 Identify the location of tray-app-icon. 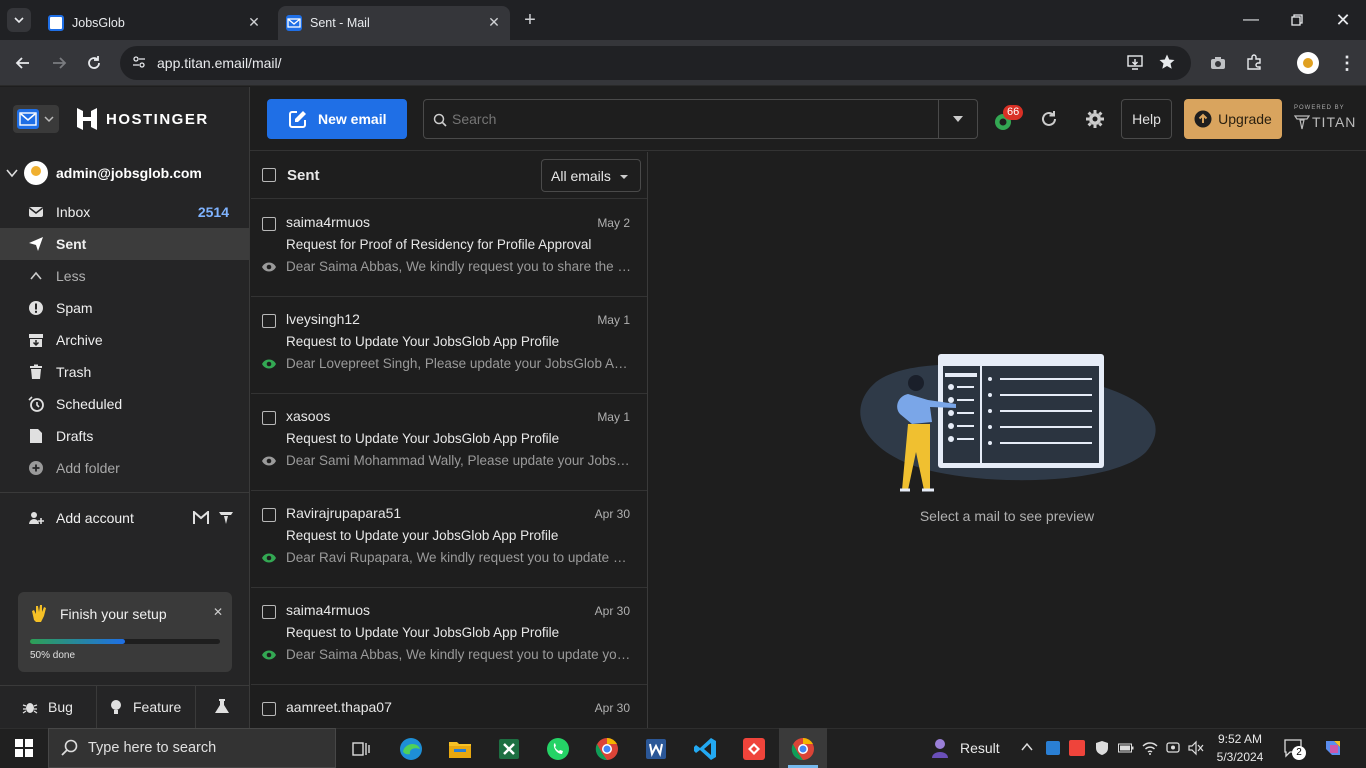
(1053, 748).